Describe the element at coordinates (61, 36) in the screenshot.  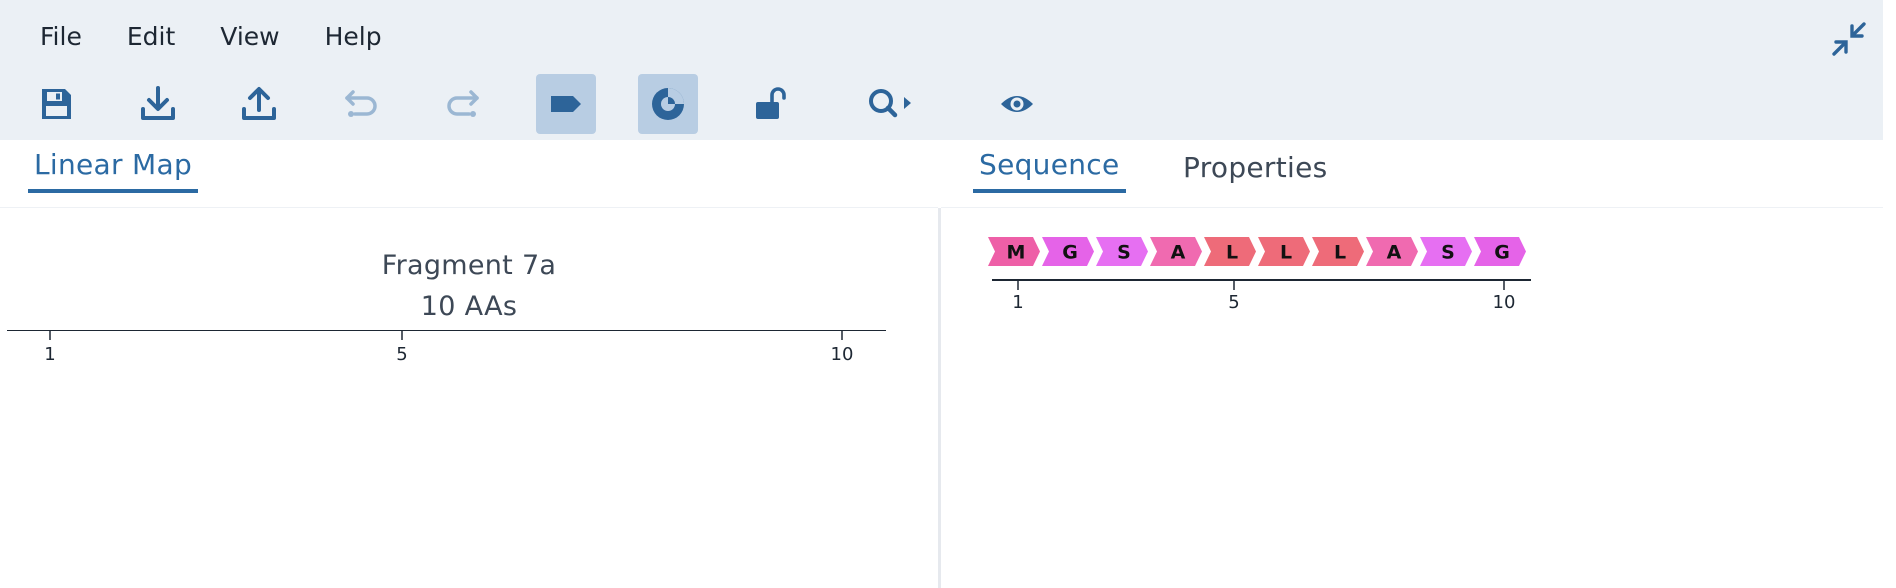
I see `menu-file: File` at that location.